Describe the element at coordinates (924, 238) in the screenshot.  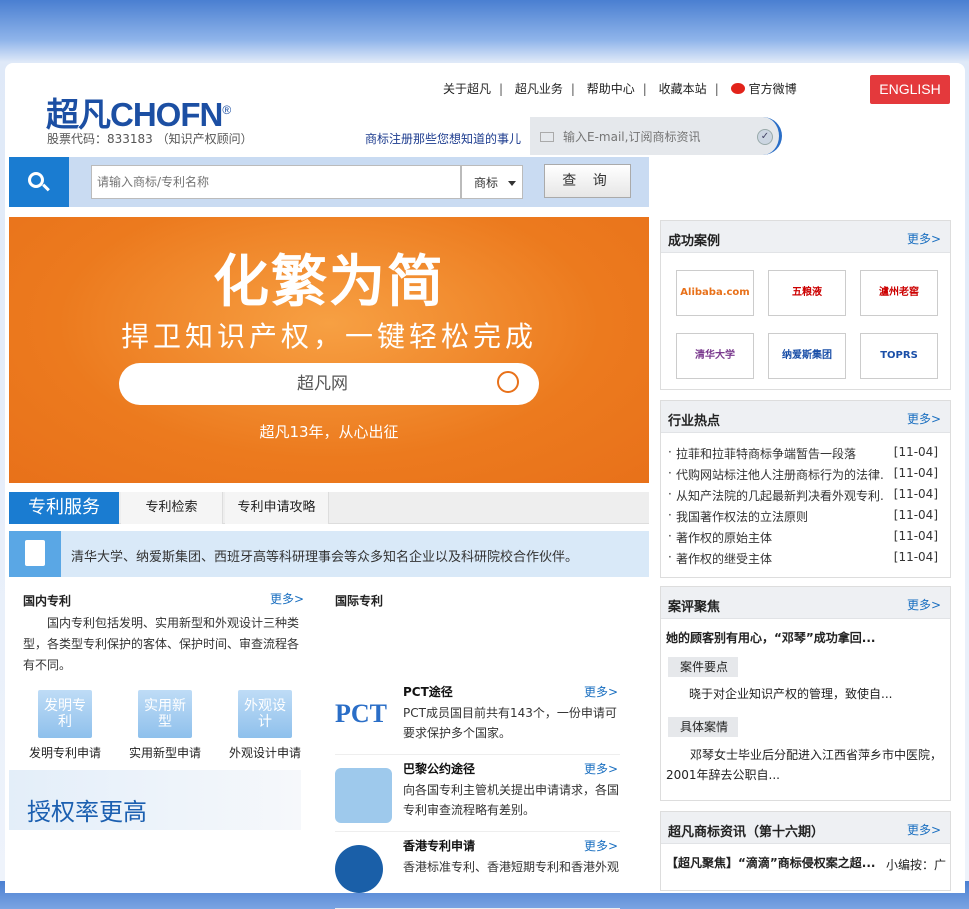
I see `cases-more-link: 更多>` at that location.